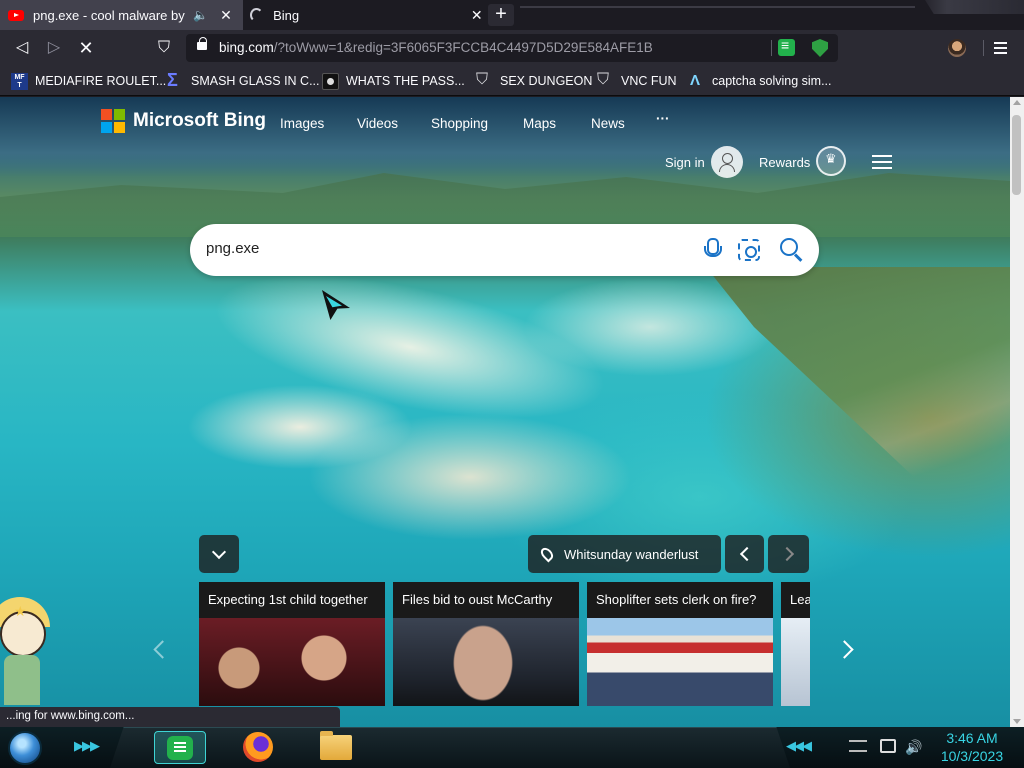 The image size is (1024, 768). I want to click on clock-time: 3:46 AM, so click(972, 738).